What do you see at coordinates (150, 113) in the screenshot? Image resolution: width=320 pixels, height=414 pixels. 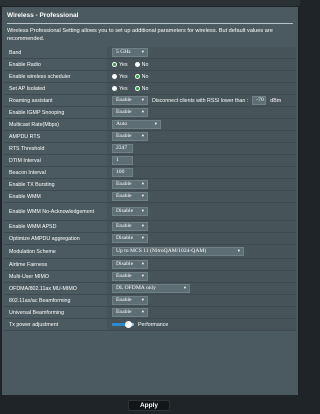 I see `row-igmp-snooping: Enable IGMP Snooping Enable ▾` at bounding box center [150, 113].